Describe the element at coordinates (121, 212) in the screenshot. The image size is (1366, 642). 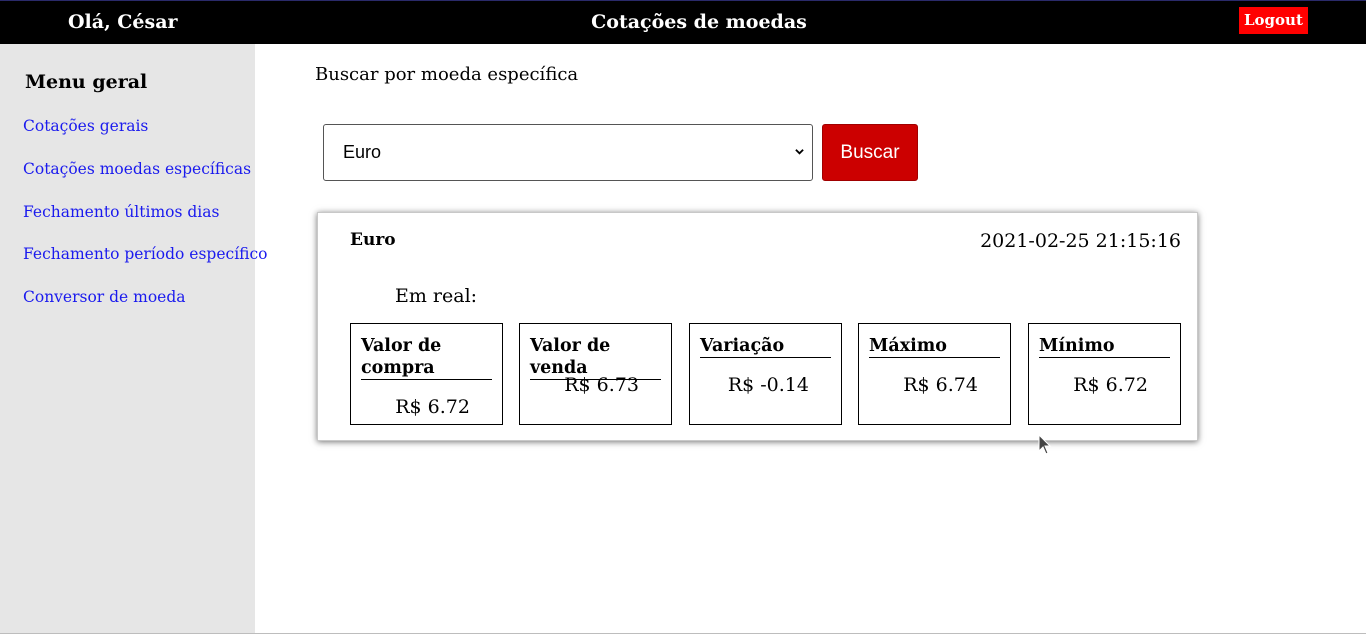
I see `sidebar-item-fechamento-ultimos-dias: Fechamento últimos dias` at that location.